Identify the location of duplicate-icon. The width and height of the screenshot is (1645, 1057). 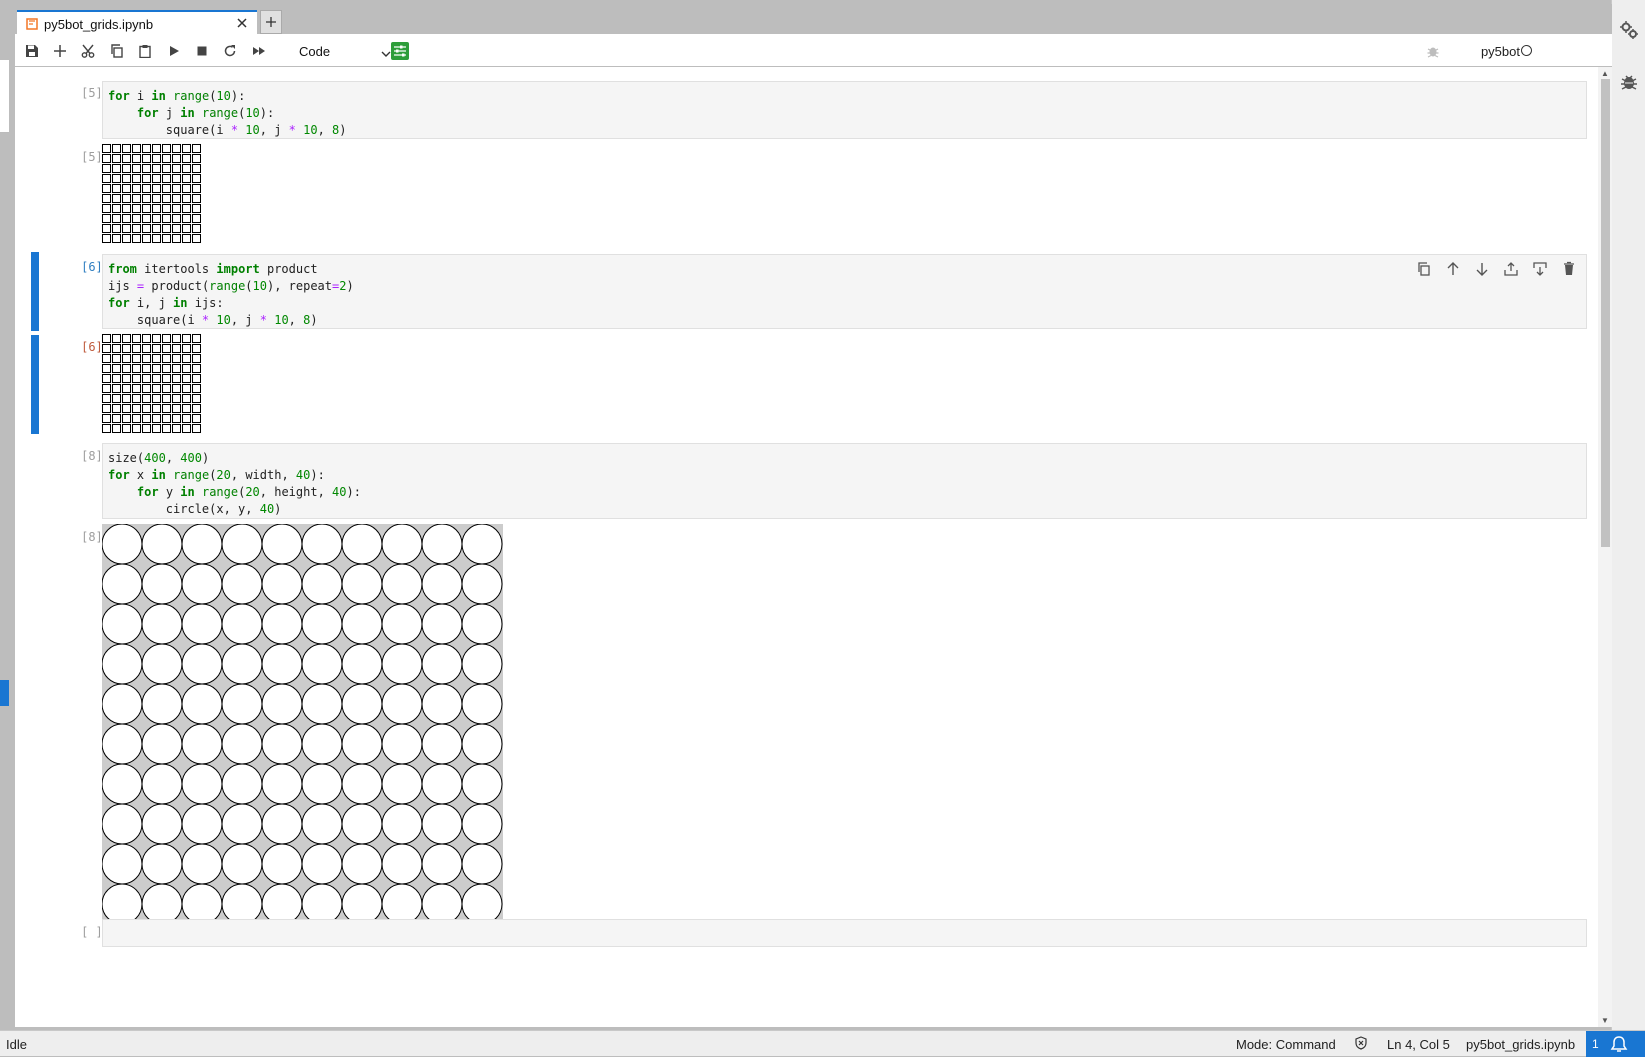
(1424, 269).